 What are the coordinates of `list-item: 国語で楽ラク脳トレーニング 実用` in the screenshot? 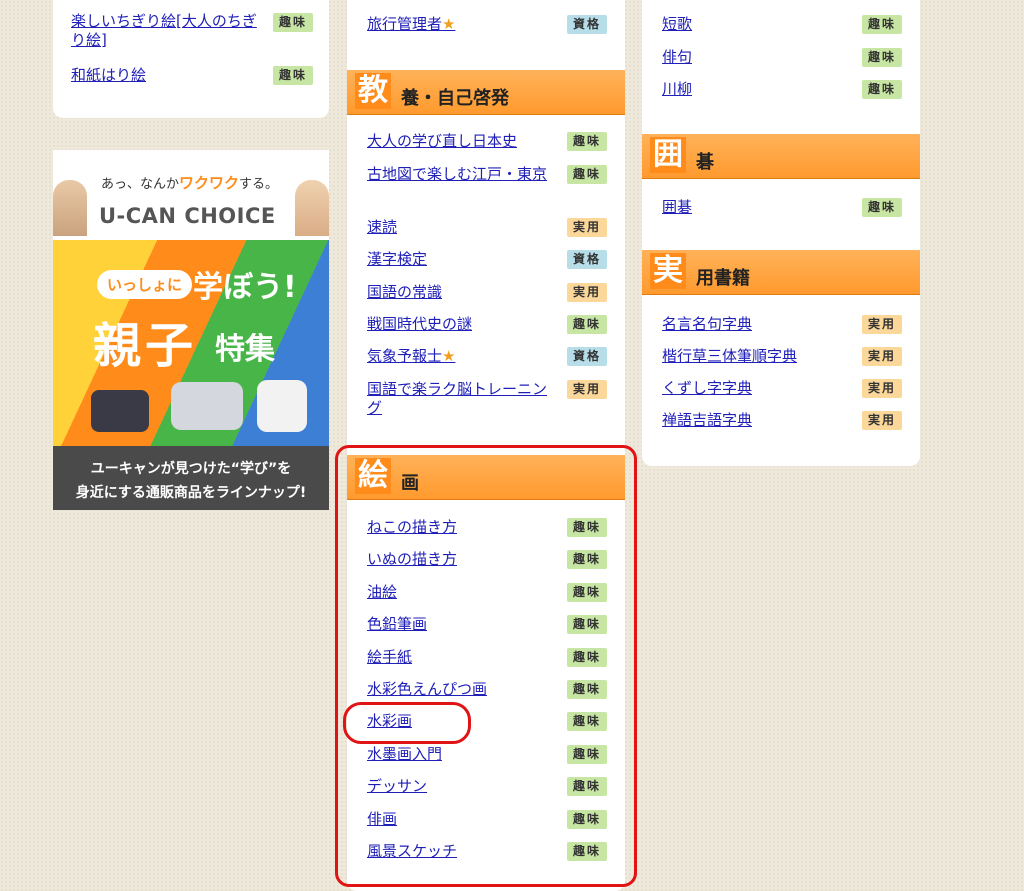 It's located at (486, 400).